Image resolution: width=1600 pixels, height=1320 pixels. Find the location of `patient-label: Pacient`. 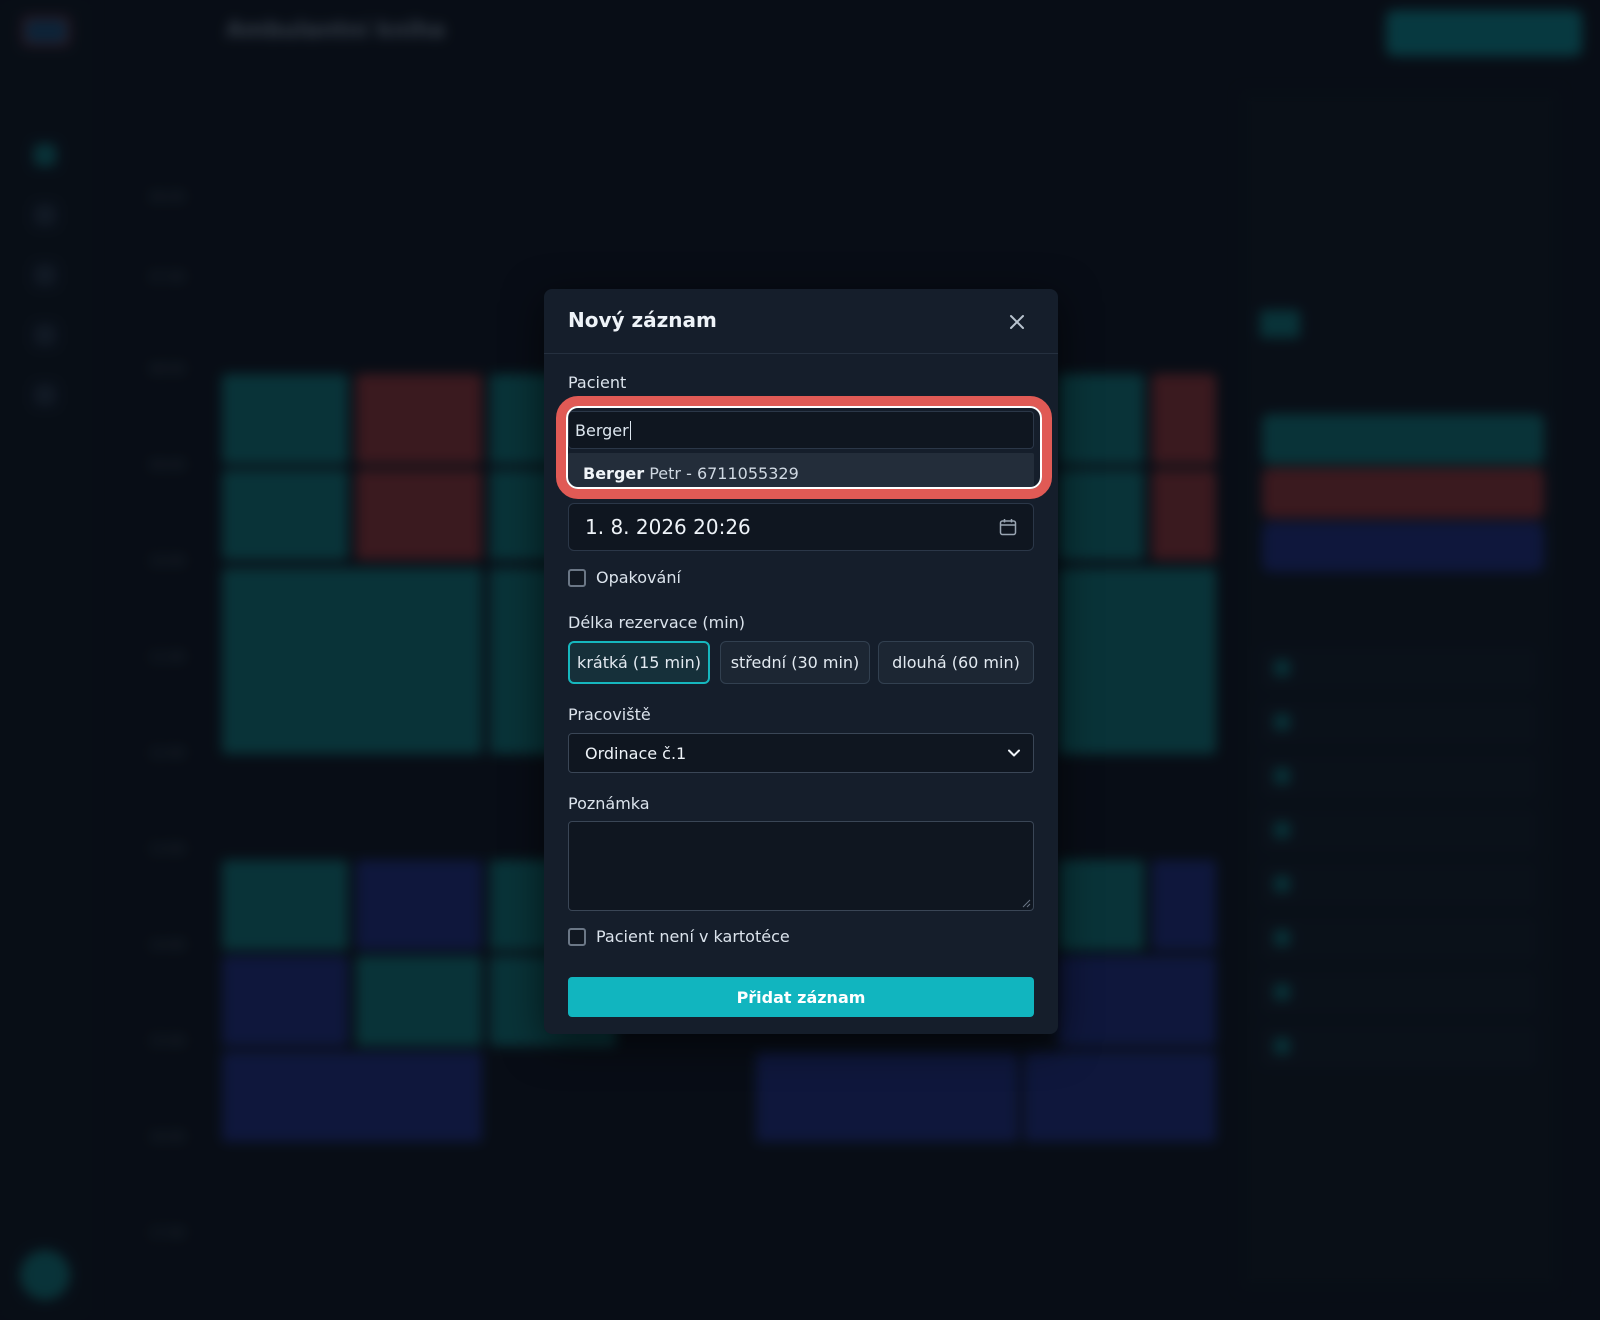

patient-label: Pacient is located at coordinates (597, 382).